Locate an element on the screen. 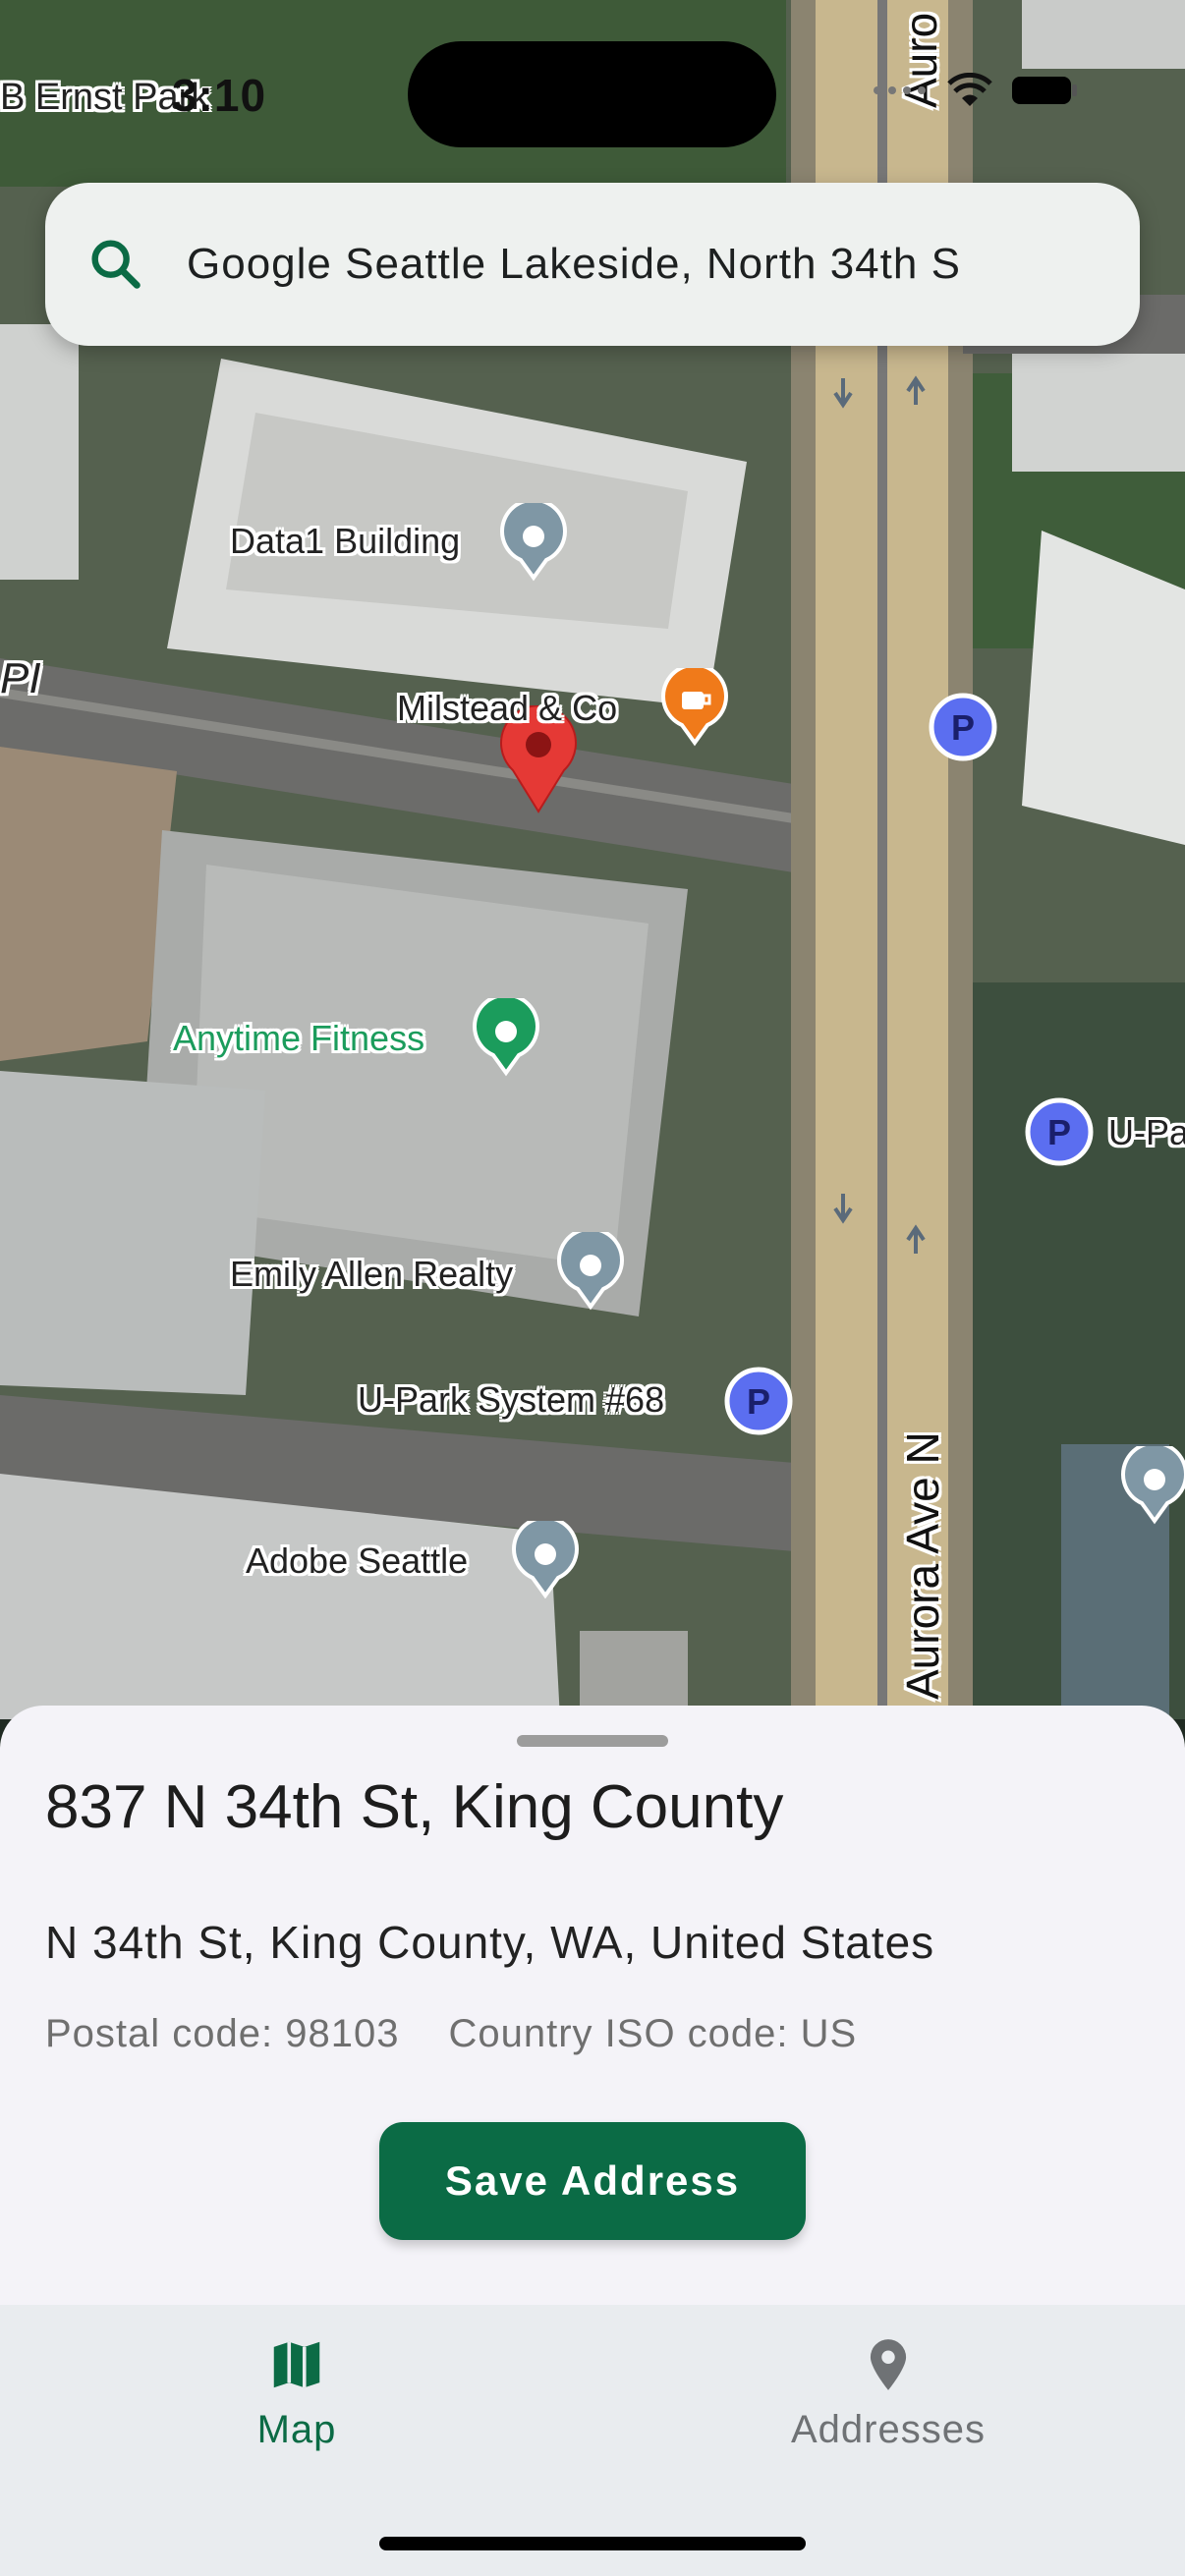 This screenshot has height=2576, width=1185. map-icon is located at coordinates (296, 2364).